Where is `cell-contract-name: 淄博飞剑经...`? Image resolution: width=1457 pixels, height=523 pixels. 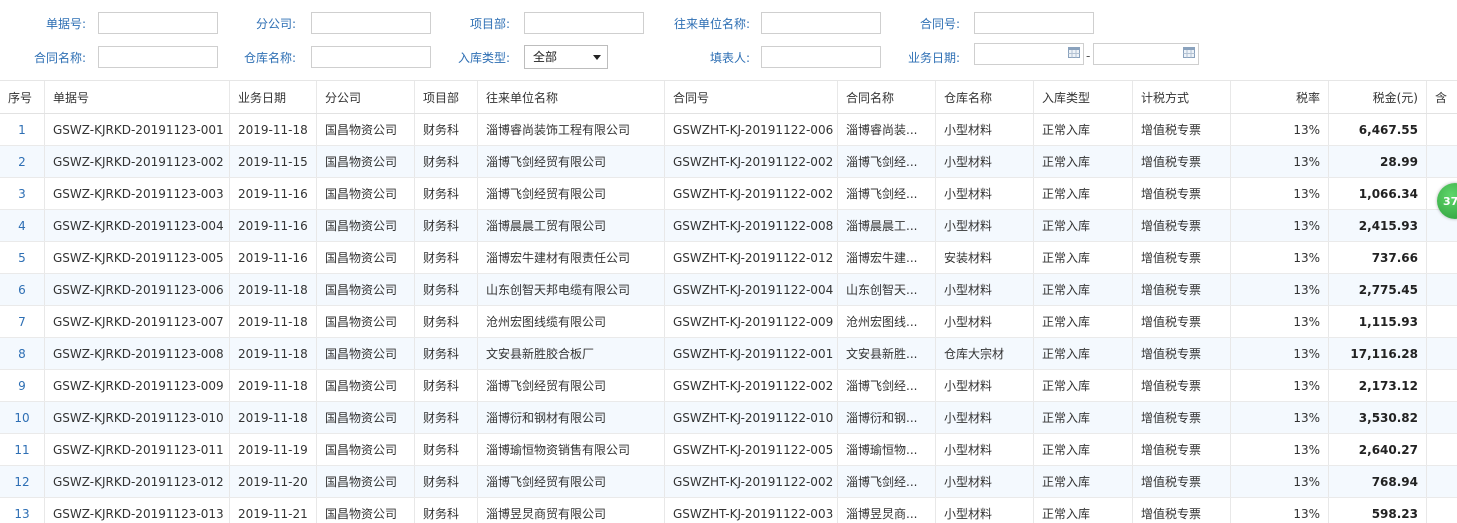 cell-contract-name: 淄博飞剑经... is located at coordinates (887, 481).